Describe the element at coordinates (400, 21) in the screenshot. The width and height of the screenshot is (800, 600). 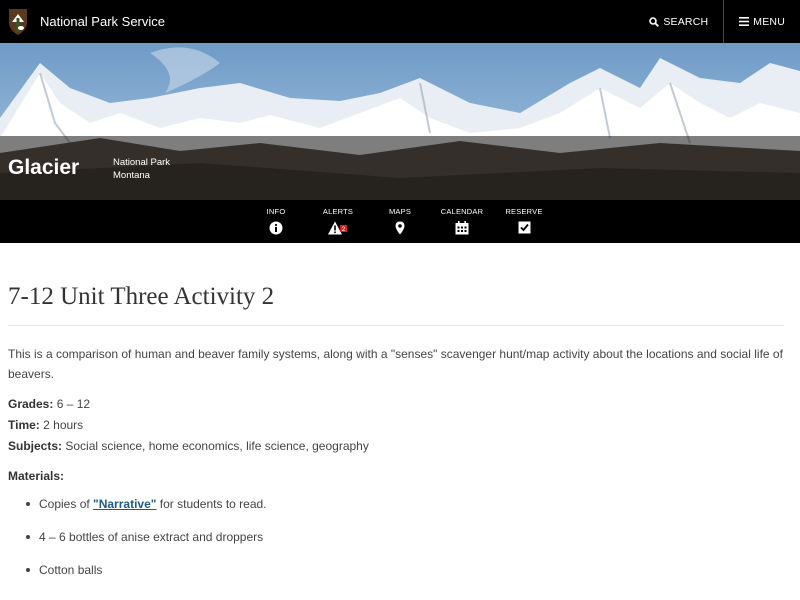
I see `top-bar: National Park Service SEARCH MENU` at that location.